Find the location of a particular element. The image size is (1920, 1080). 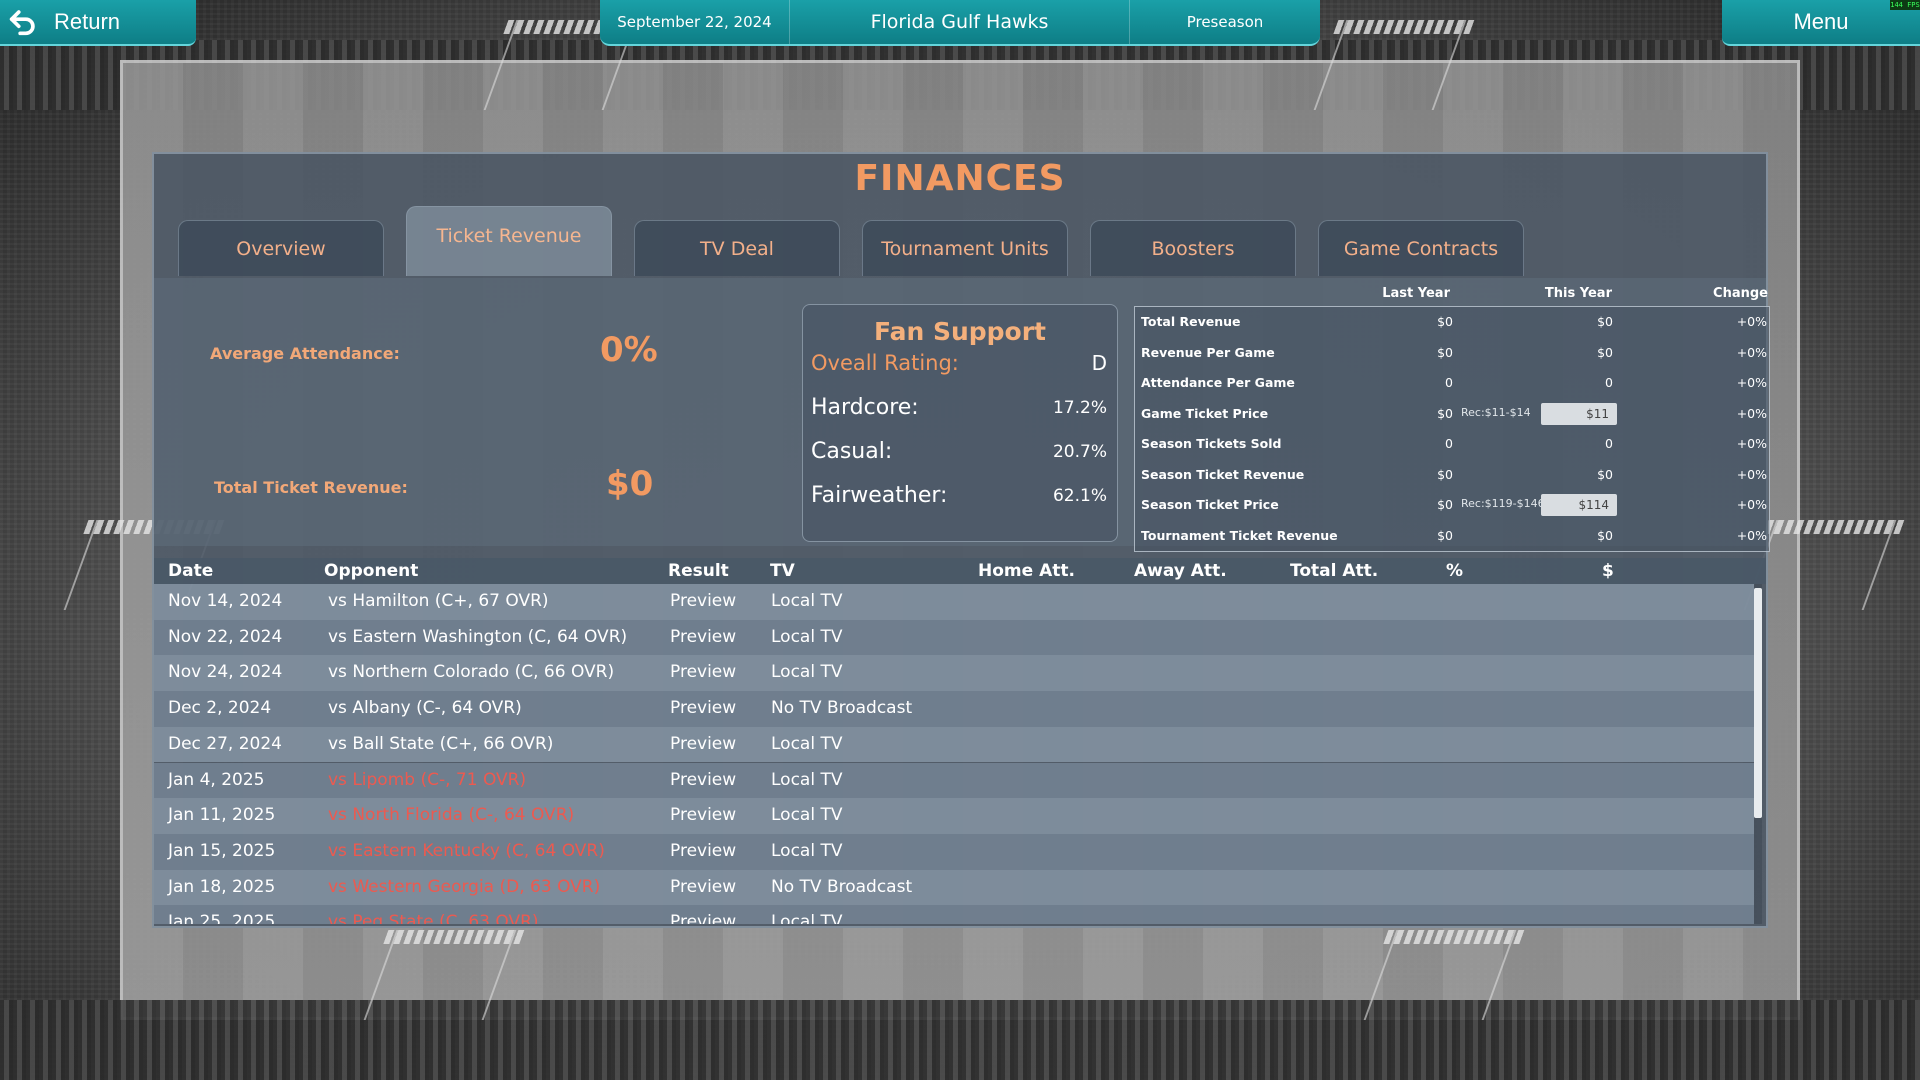

hardcore-value: 17.2% is located at coordinates (1079, 407).